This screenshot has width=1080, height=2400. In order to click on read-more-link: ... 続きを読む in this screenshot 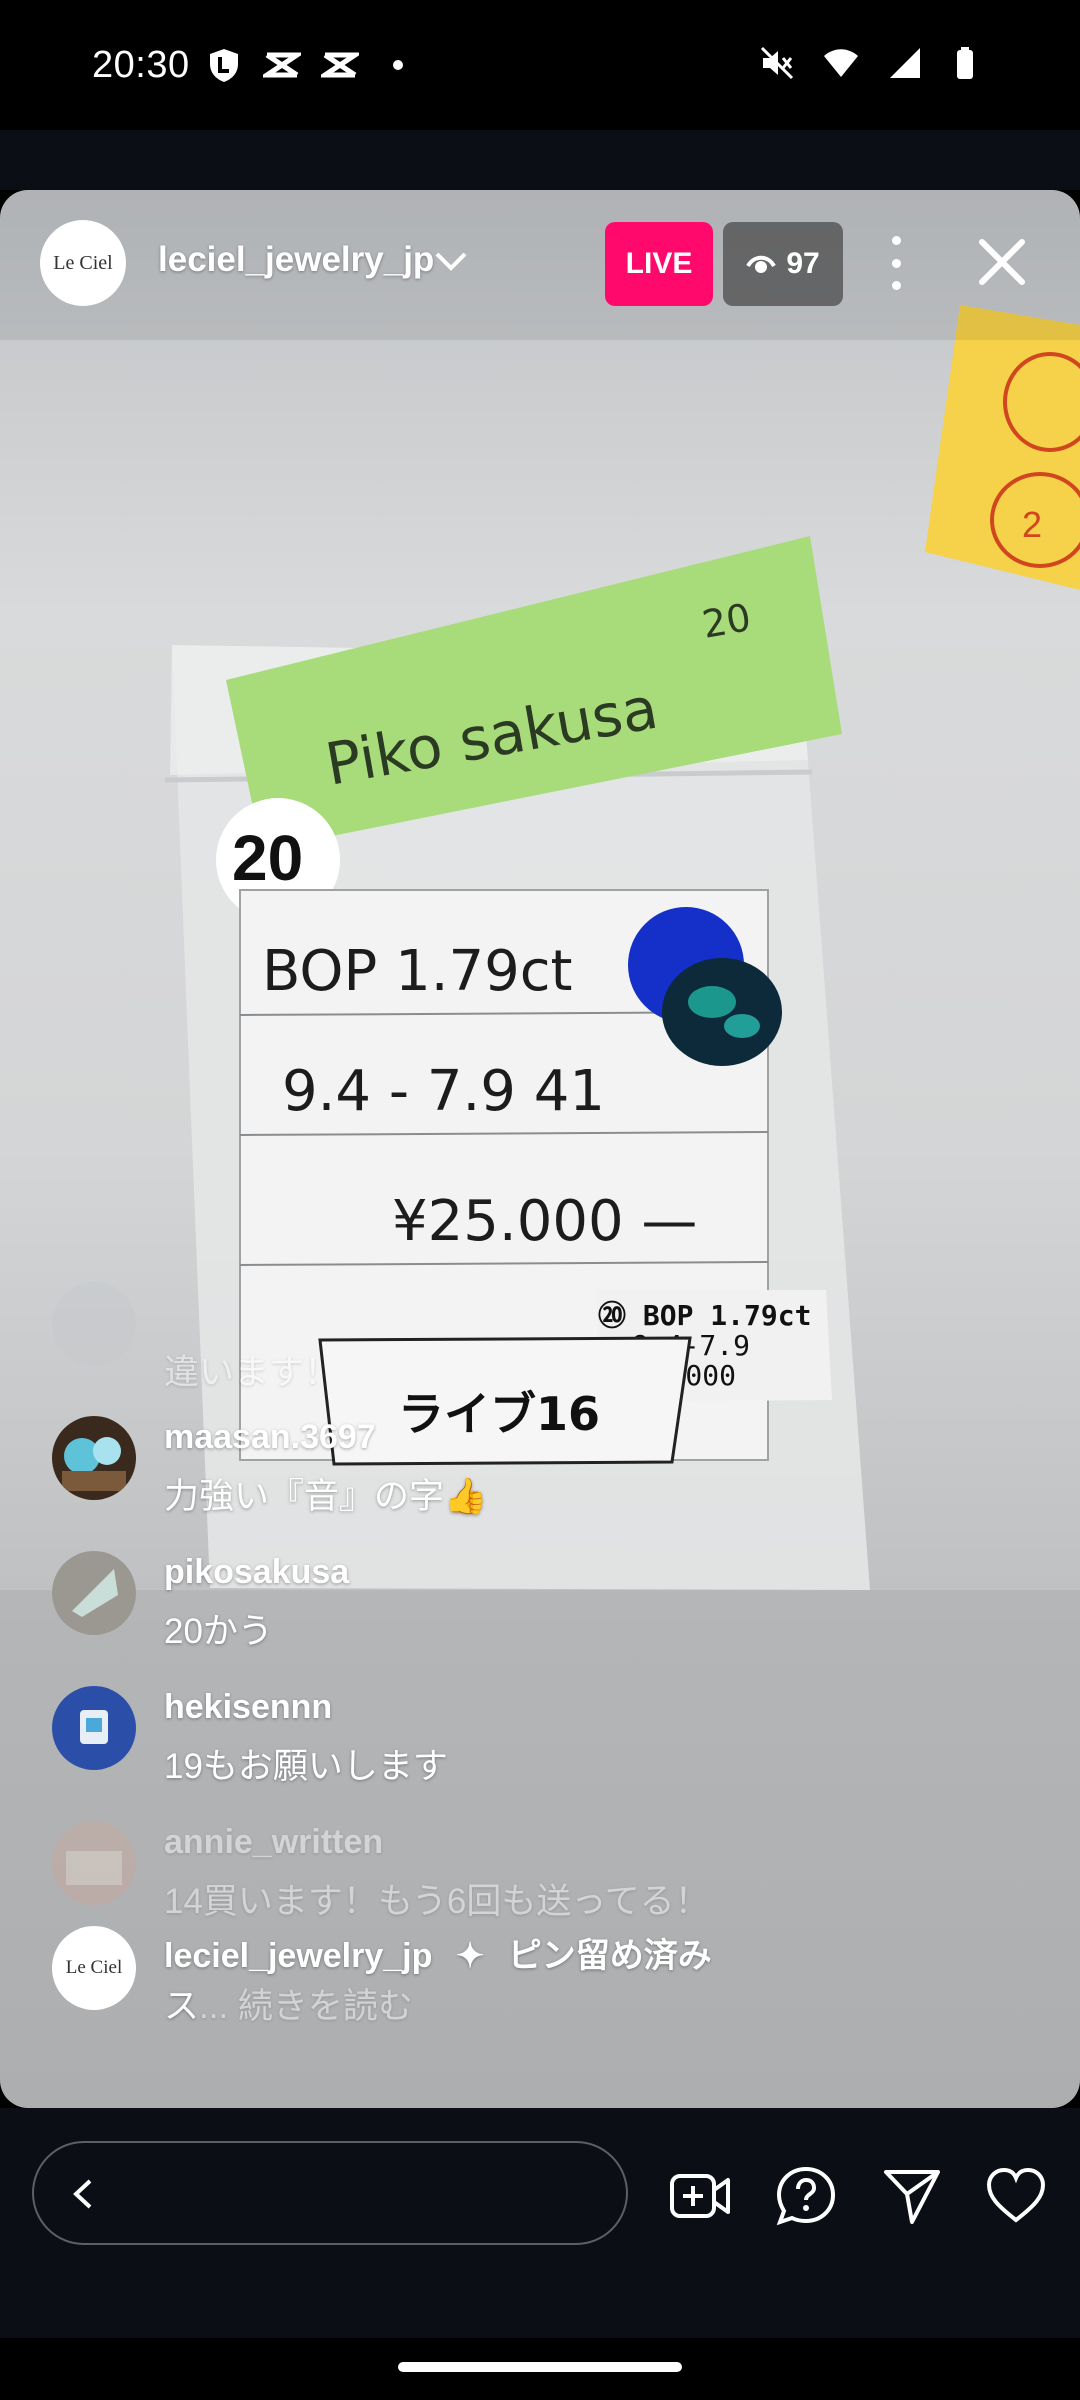, I will do `click(306, 2006)`.